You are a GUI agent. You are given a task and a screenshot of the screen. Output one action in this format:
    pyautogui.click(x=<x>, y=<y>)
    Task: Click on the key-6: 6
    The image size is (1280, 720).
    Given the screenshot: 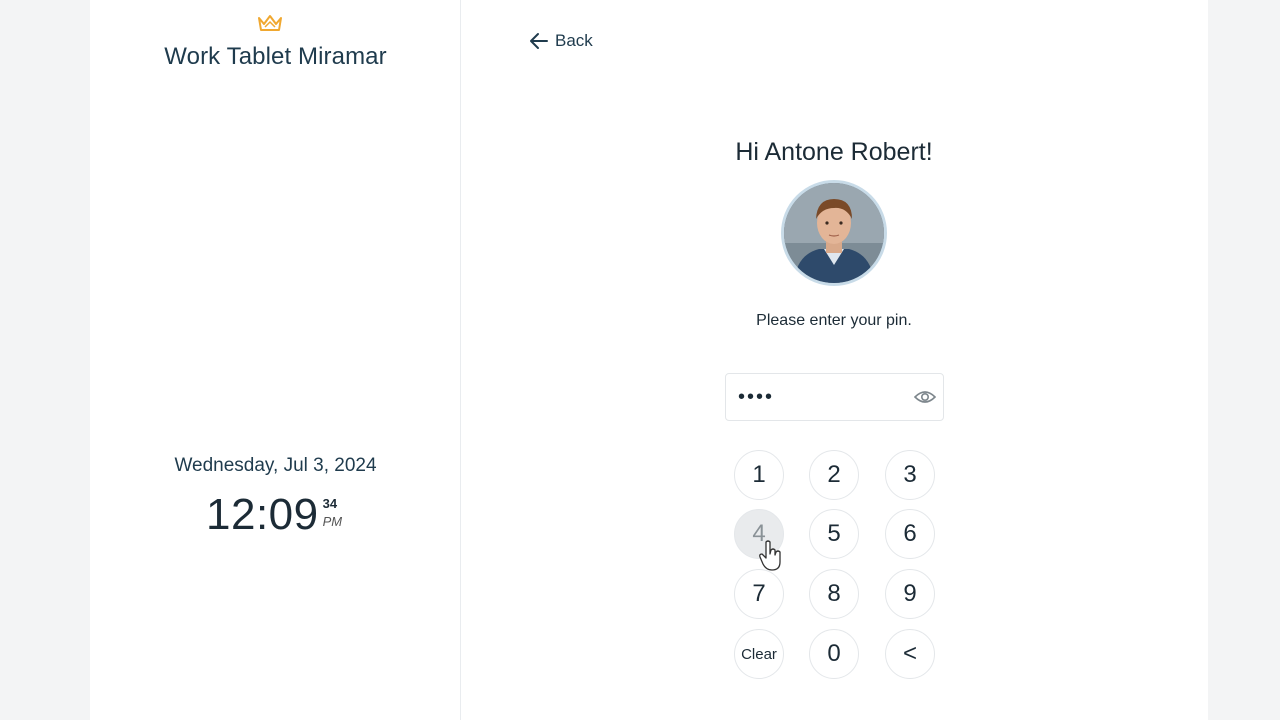 What is the action you would take?
    pyautogui.click(x=910, y=534)
    